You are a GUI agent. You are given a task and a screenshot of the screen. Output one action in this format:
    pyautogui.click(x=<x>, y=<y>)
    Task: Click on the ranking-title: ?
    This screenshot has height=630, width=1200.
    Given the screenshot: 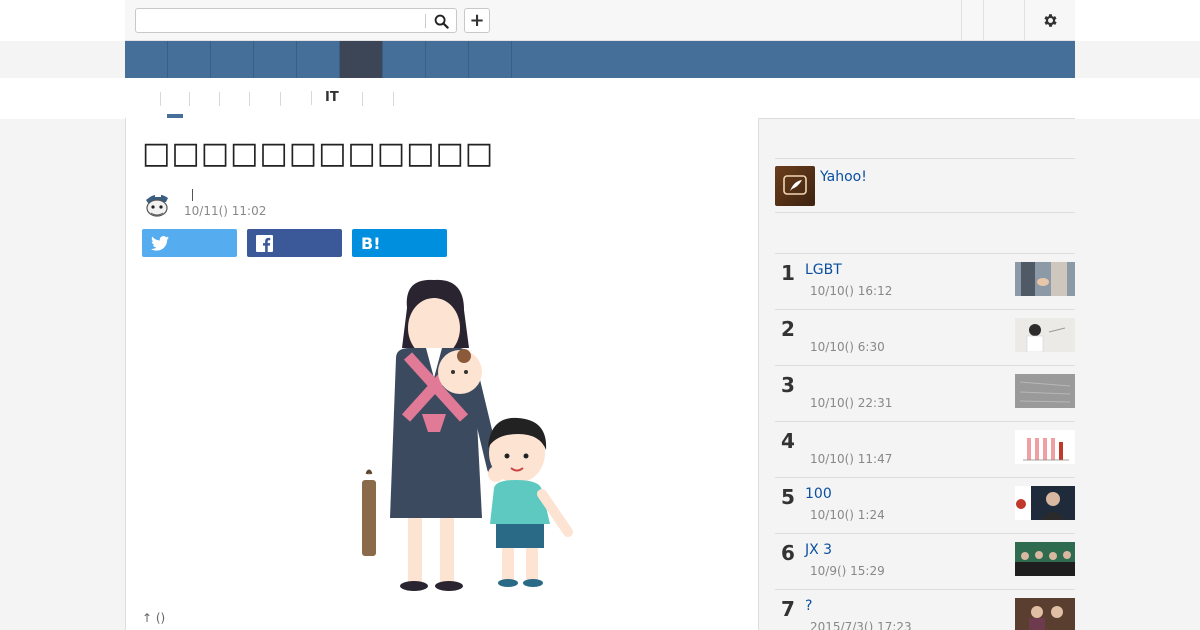 What is the action you would take?
    pyautogui.click(x=808, y=606)
    